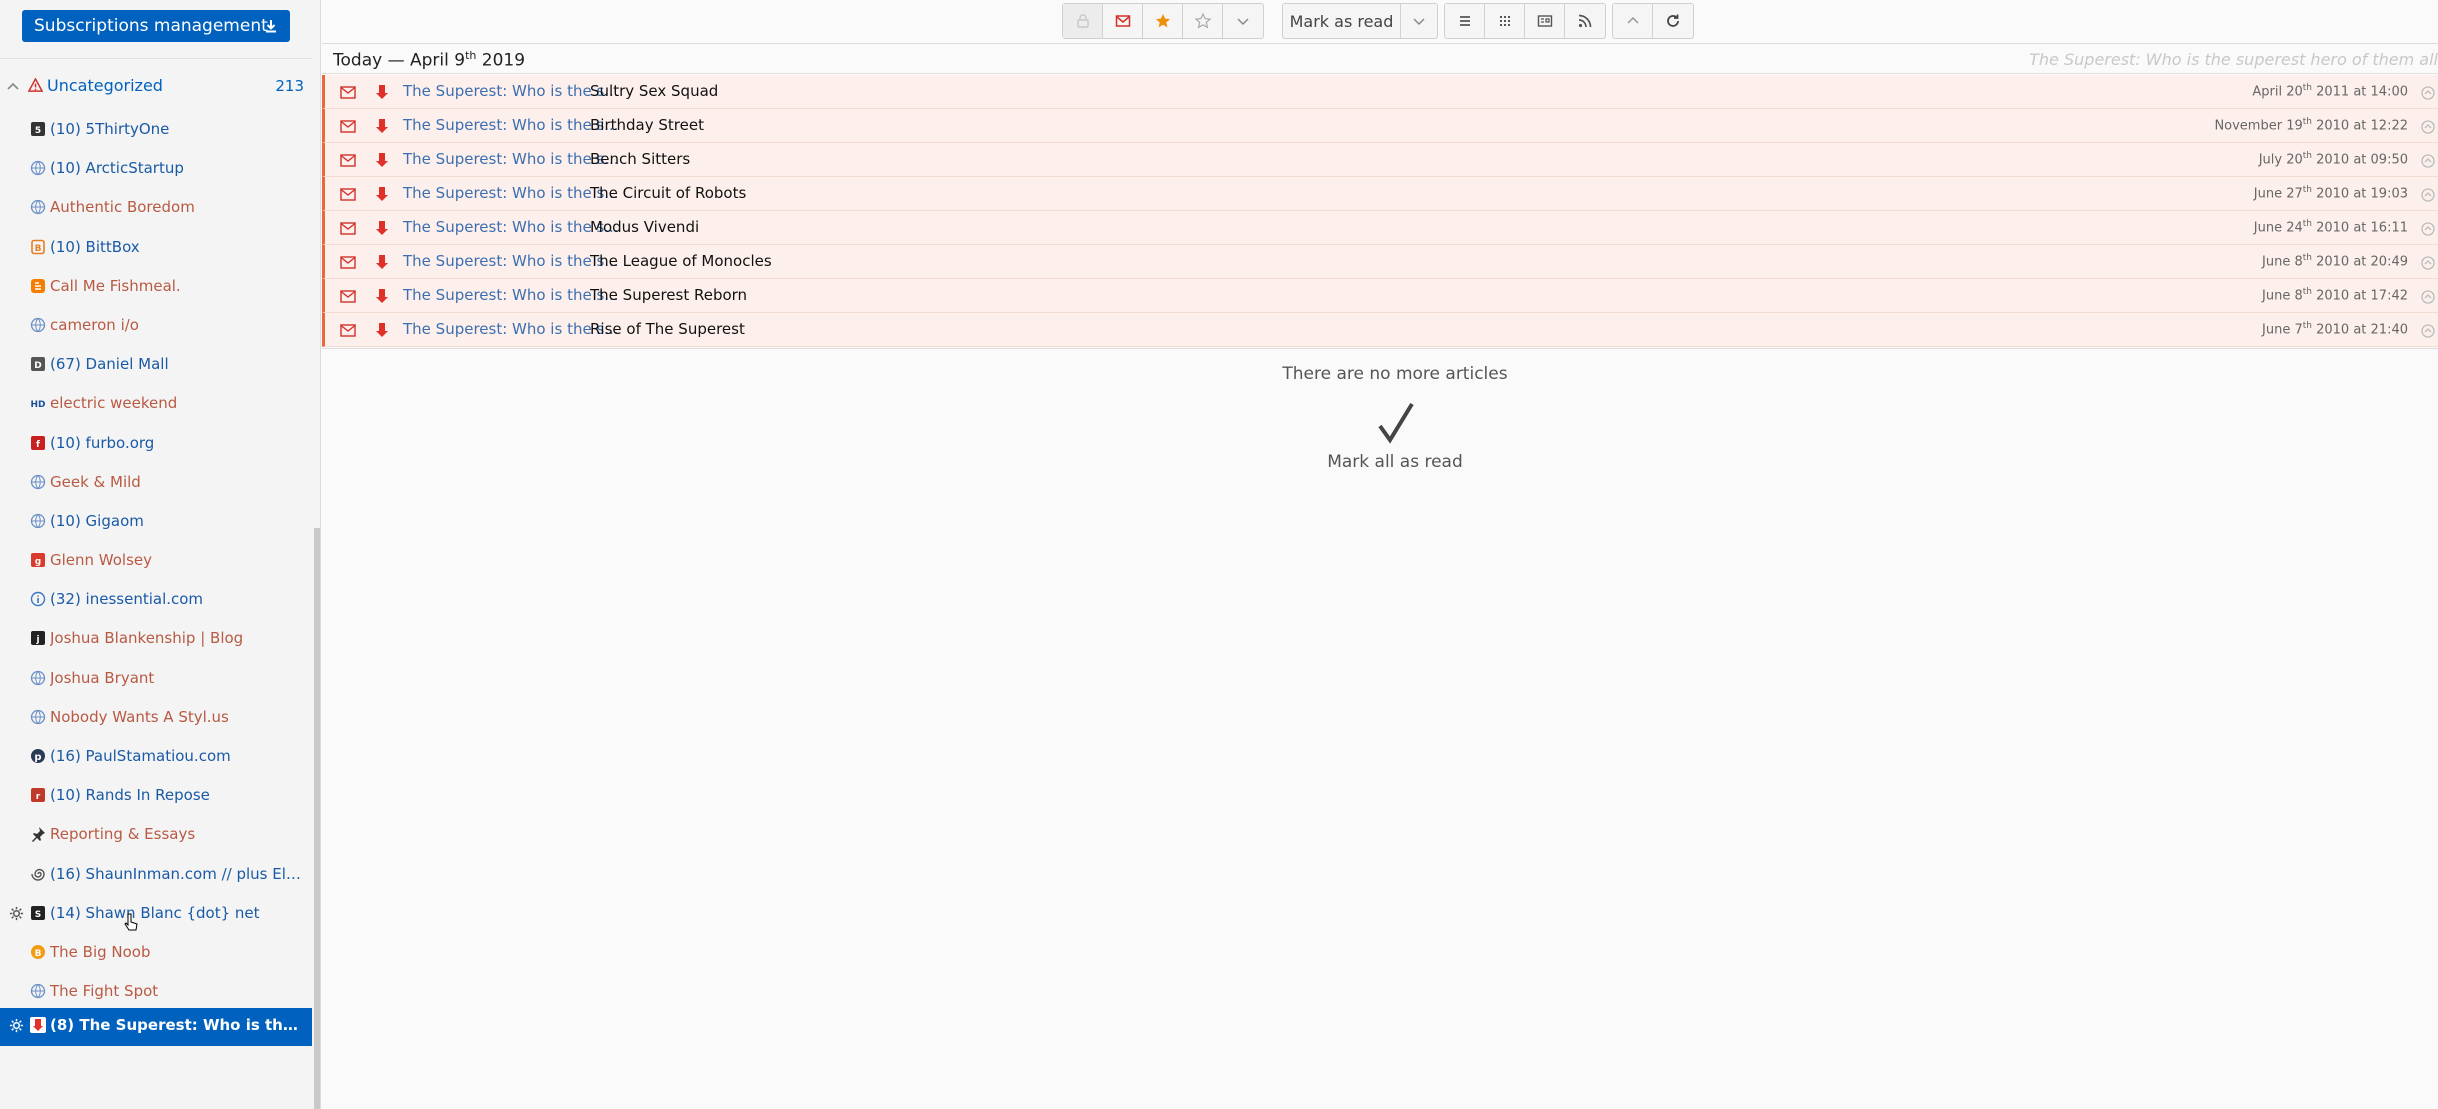  I want to click on article-title: Sultry Sex Squad, so click(654, 91).